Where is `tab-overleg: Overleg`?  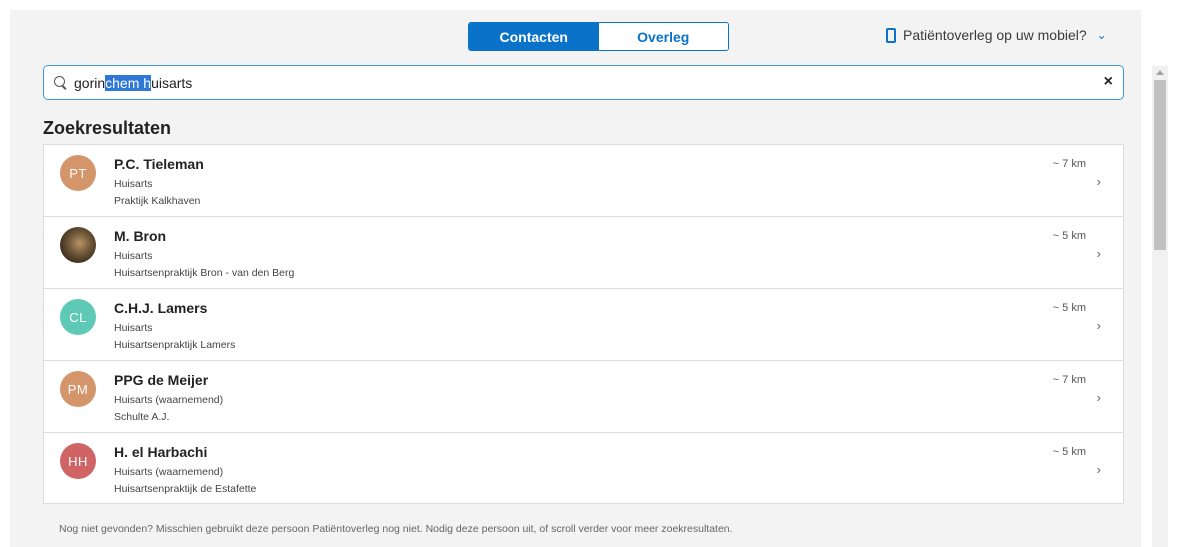
tab-overleg: Overleg is located at coordinates (663, 36).